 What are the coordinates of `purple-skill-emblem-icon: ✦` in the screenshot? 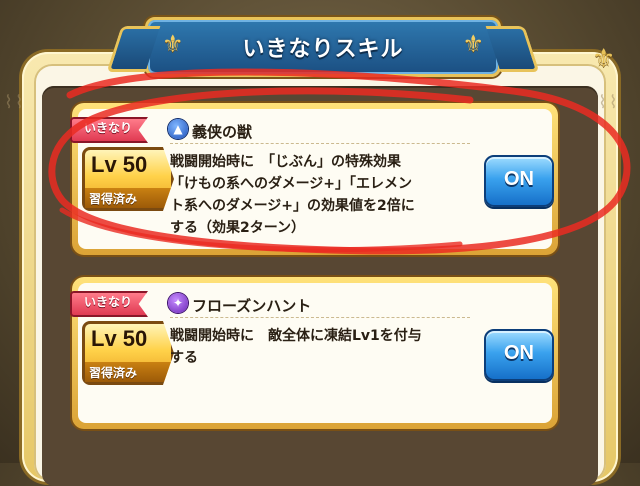 It's located at (178, 303).